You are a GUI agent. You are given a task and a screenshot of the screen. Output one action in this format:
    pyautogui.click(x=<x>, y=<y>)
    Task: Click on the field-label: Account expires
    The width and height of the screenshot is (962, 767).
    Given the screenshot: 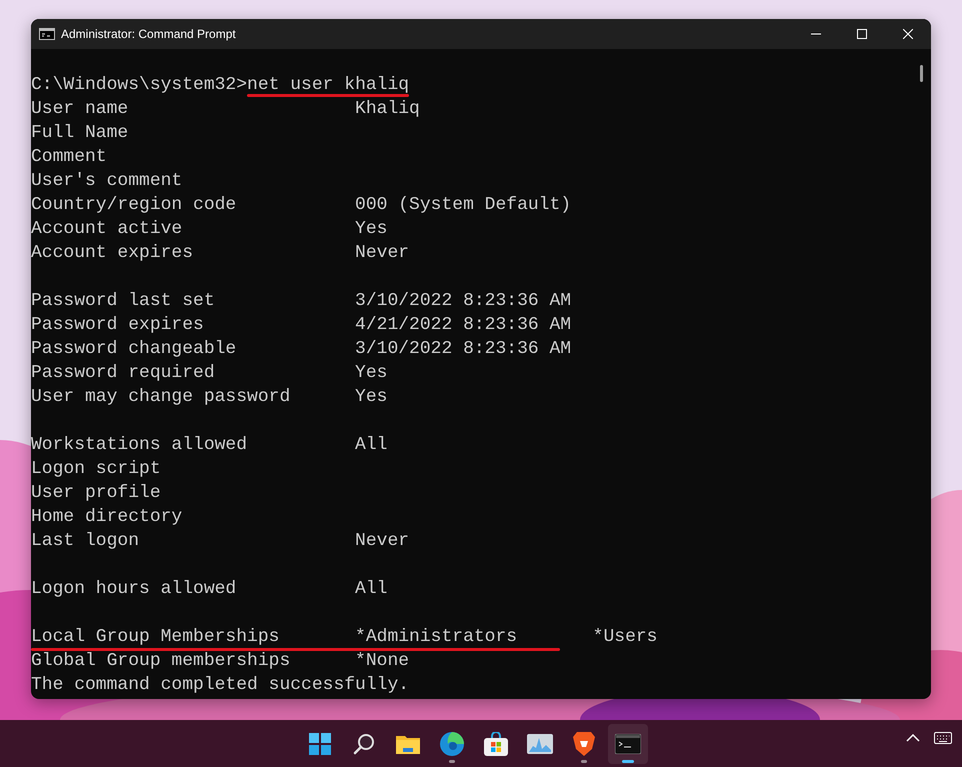 What is the action you would take?
    pyautogui.click(x=112, y=253)
    